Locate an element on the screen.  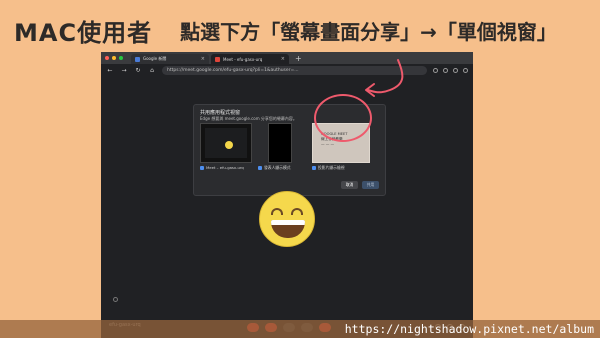
tab-meet: Meet - efu-gasx-urq × is located at coordinates (250, 59).